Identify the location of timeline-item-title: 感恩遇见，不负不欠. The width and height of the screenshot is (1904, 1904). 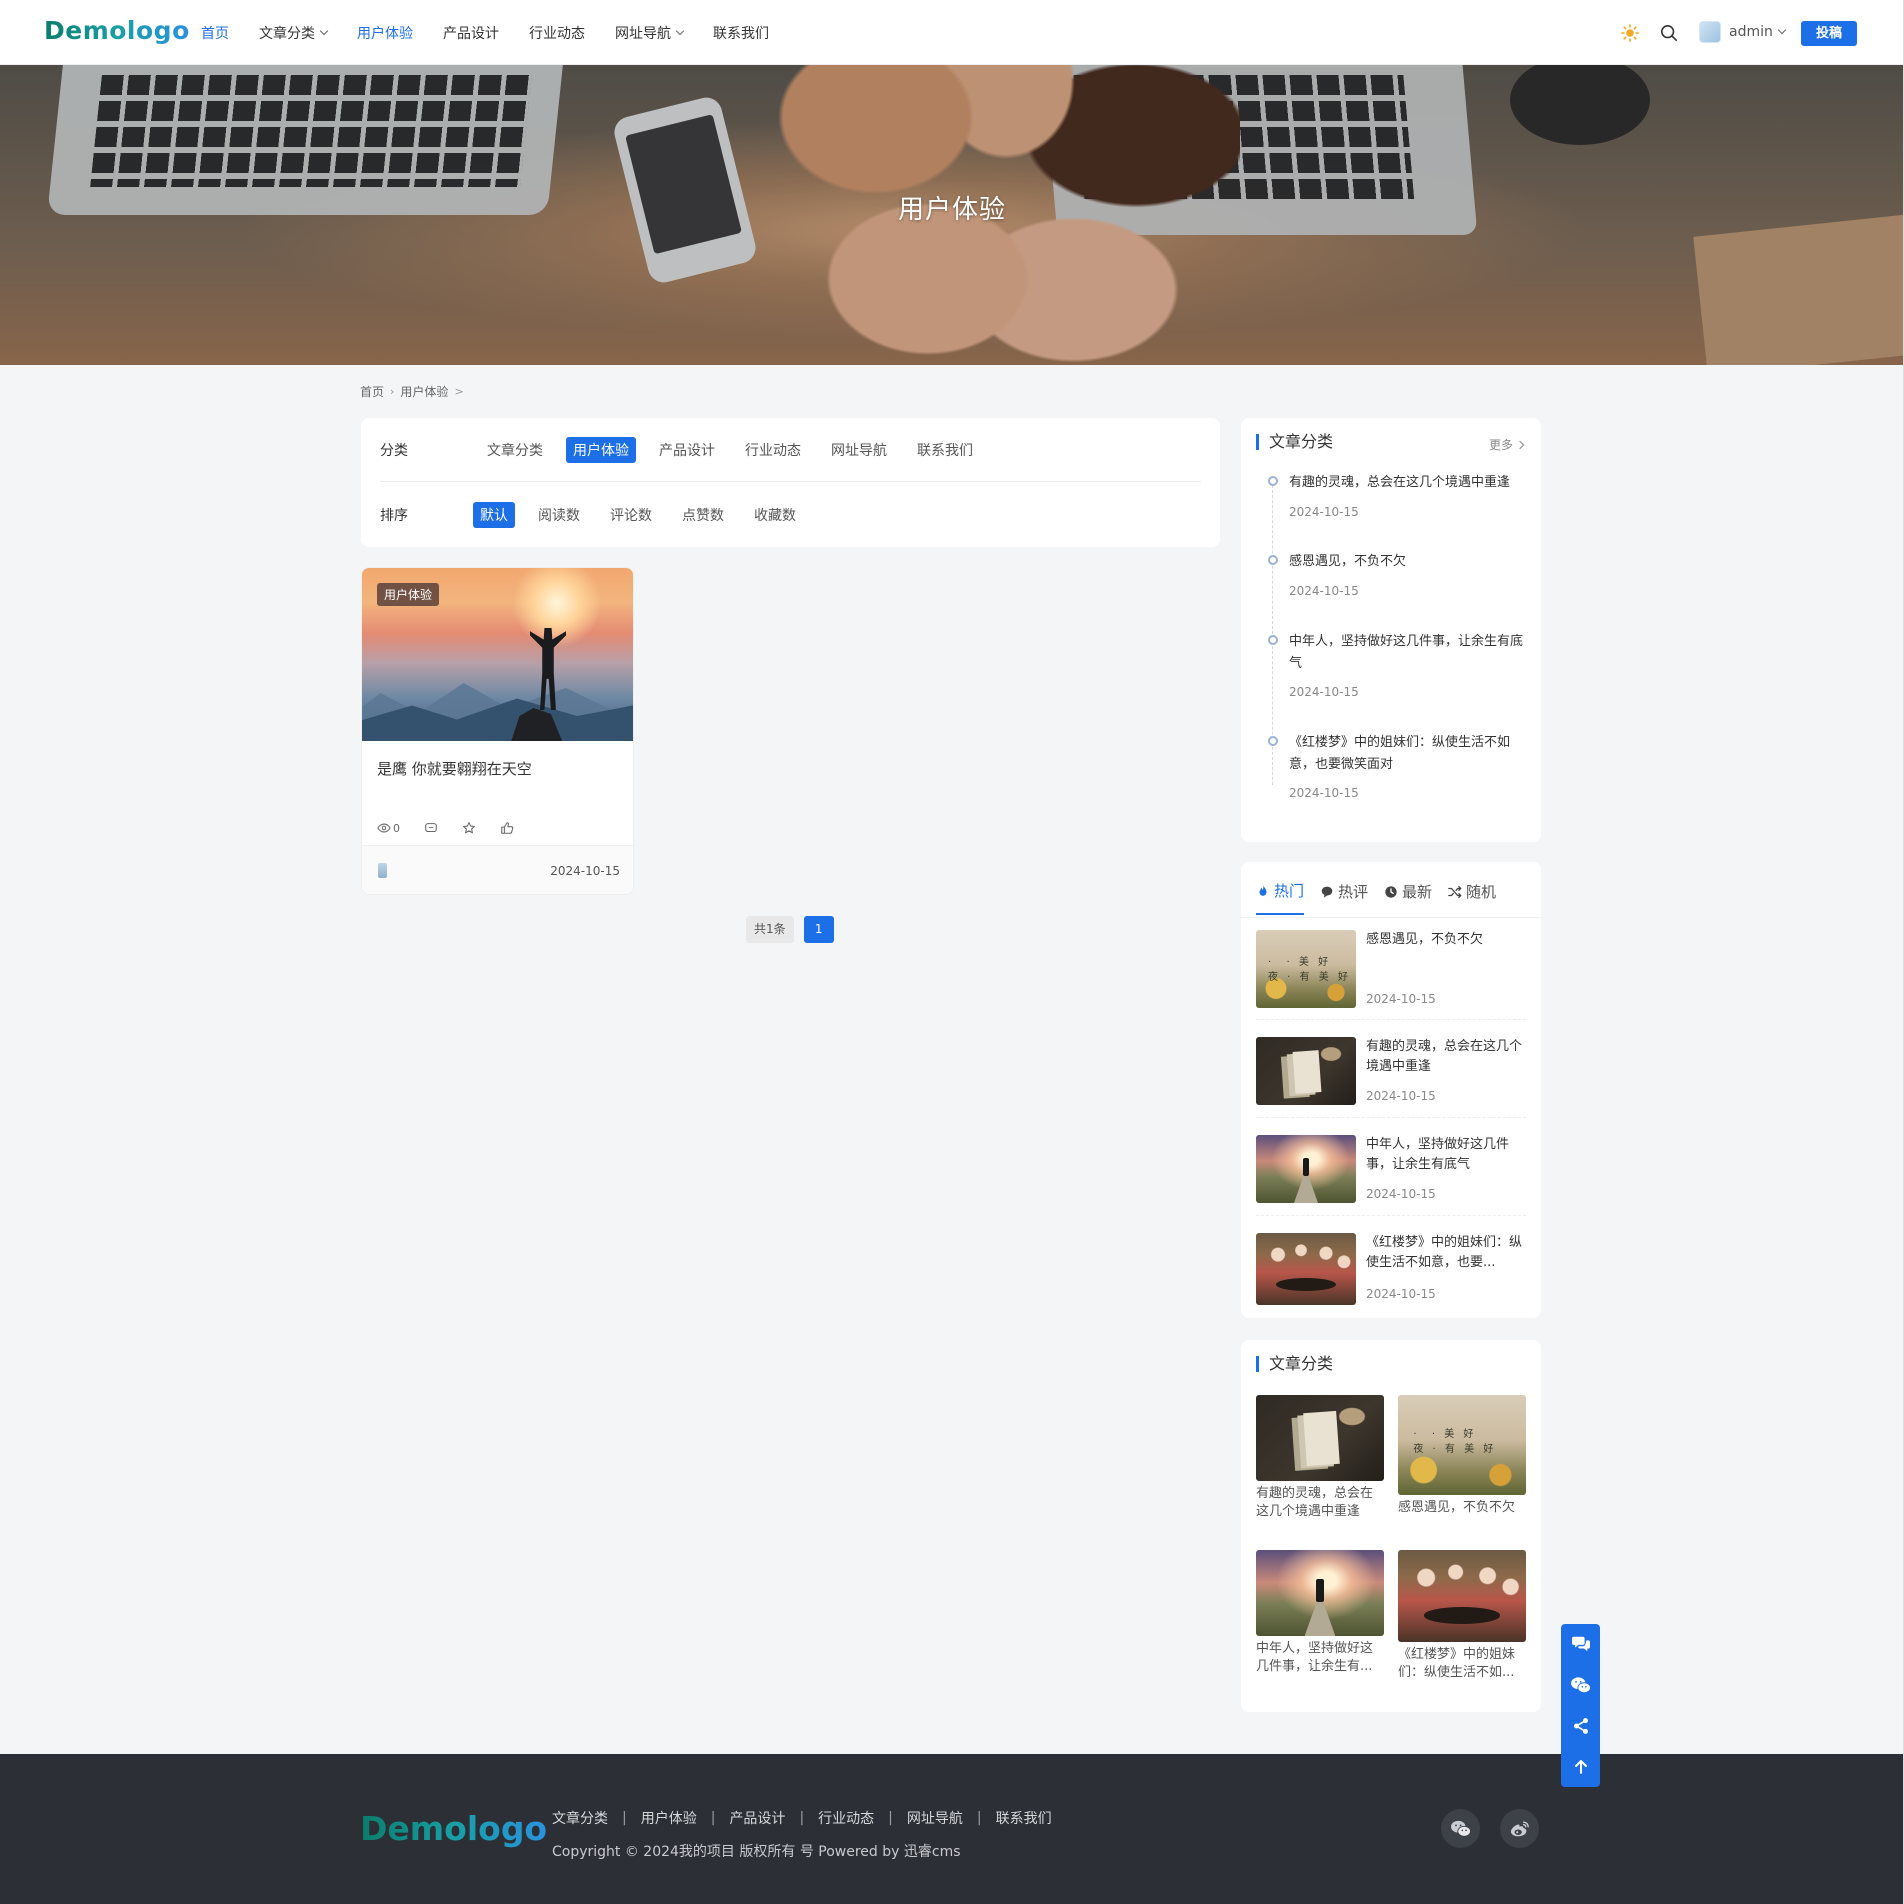
(1411, 562).